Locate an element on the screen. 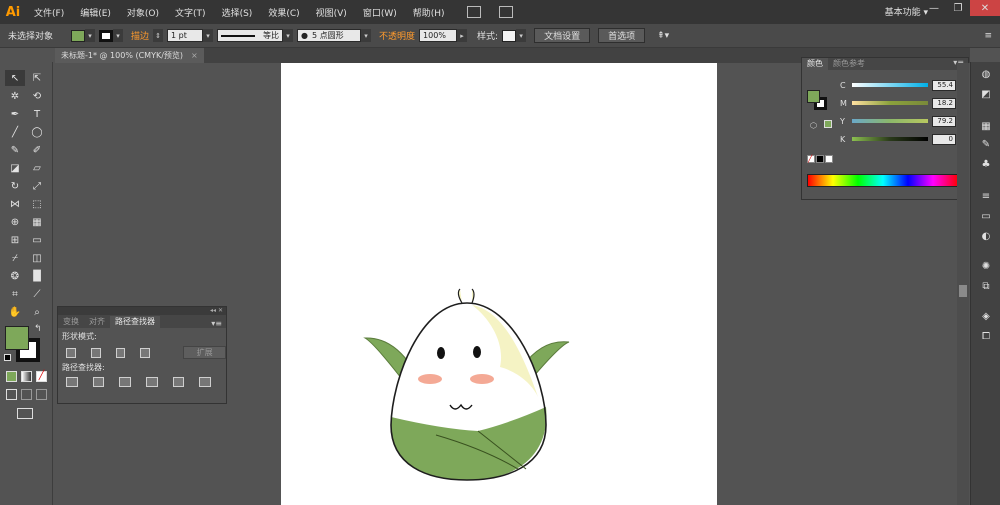 This screenshot has height=505, width=1000. menu-effect: 效果(C) is located at coordinates (283, 12).